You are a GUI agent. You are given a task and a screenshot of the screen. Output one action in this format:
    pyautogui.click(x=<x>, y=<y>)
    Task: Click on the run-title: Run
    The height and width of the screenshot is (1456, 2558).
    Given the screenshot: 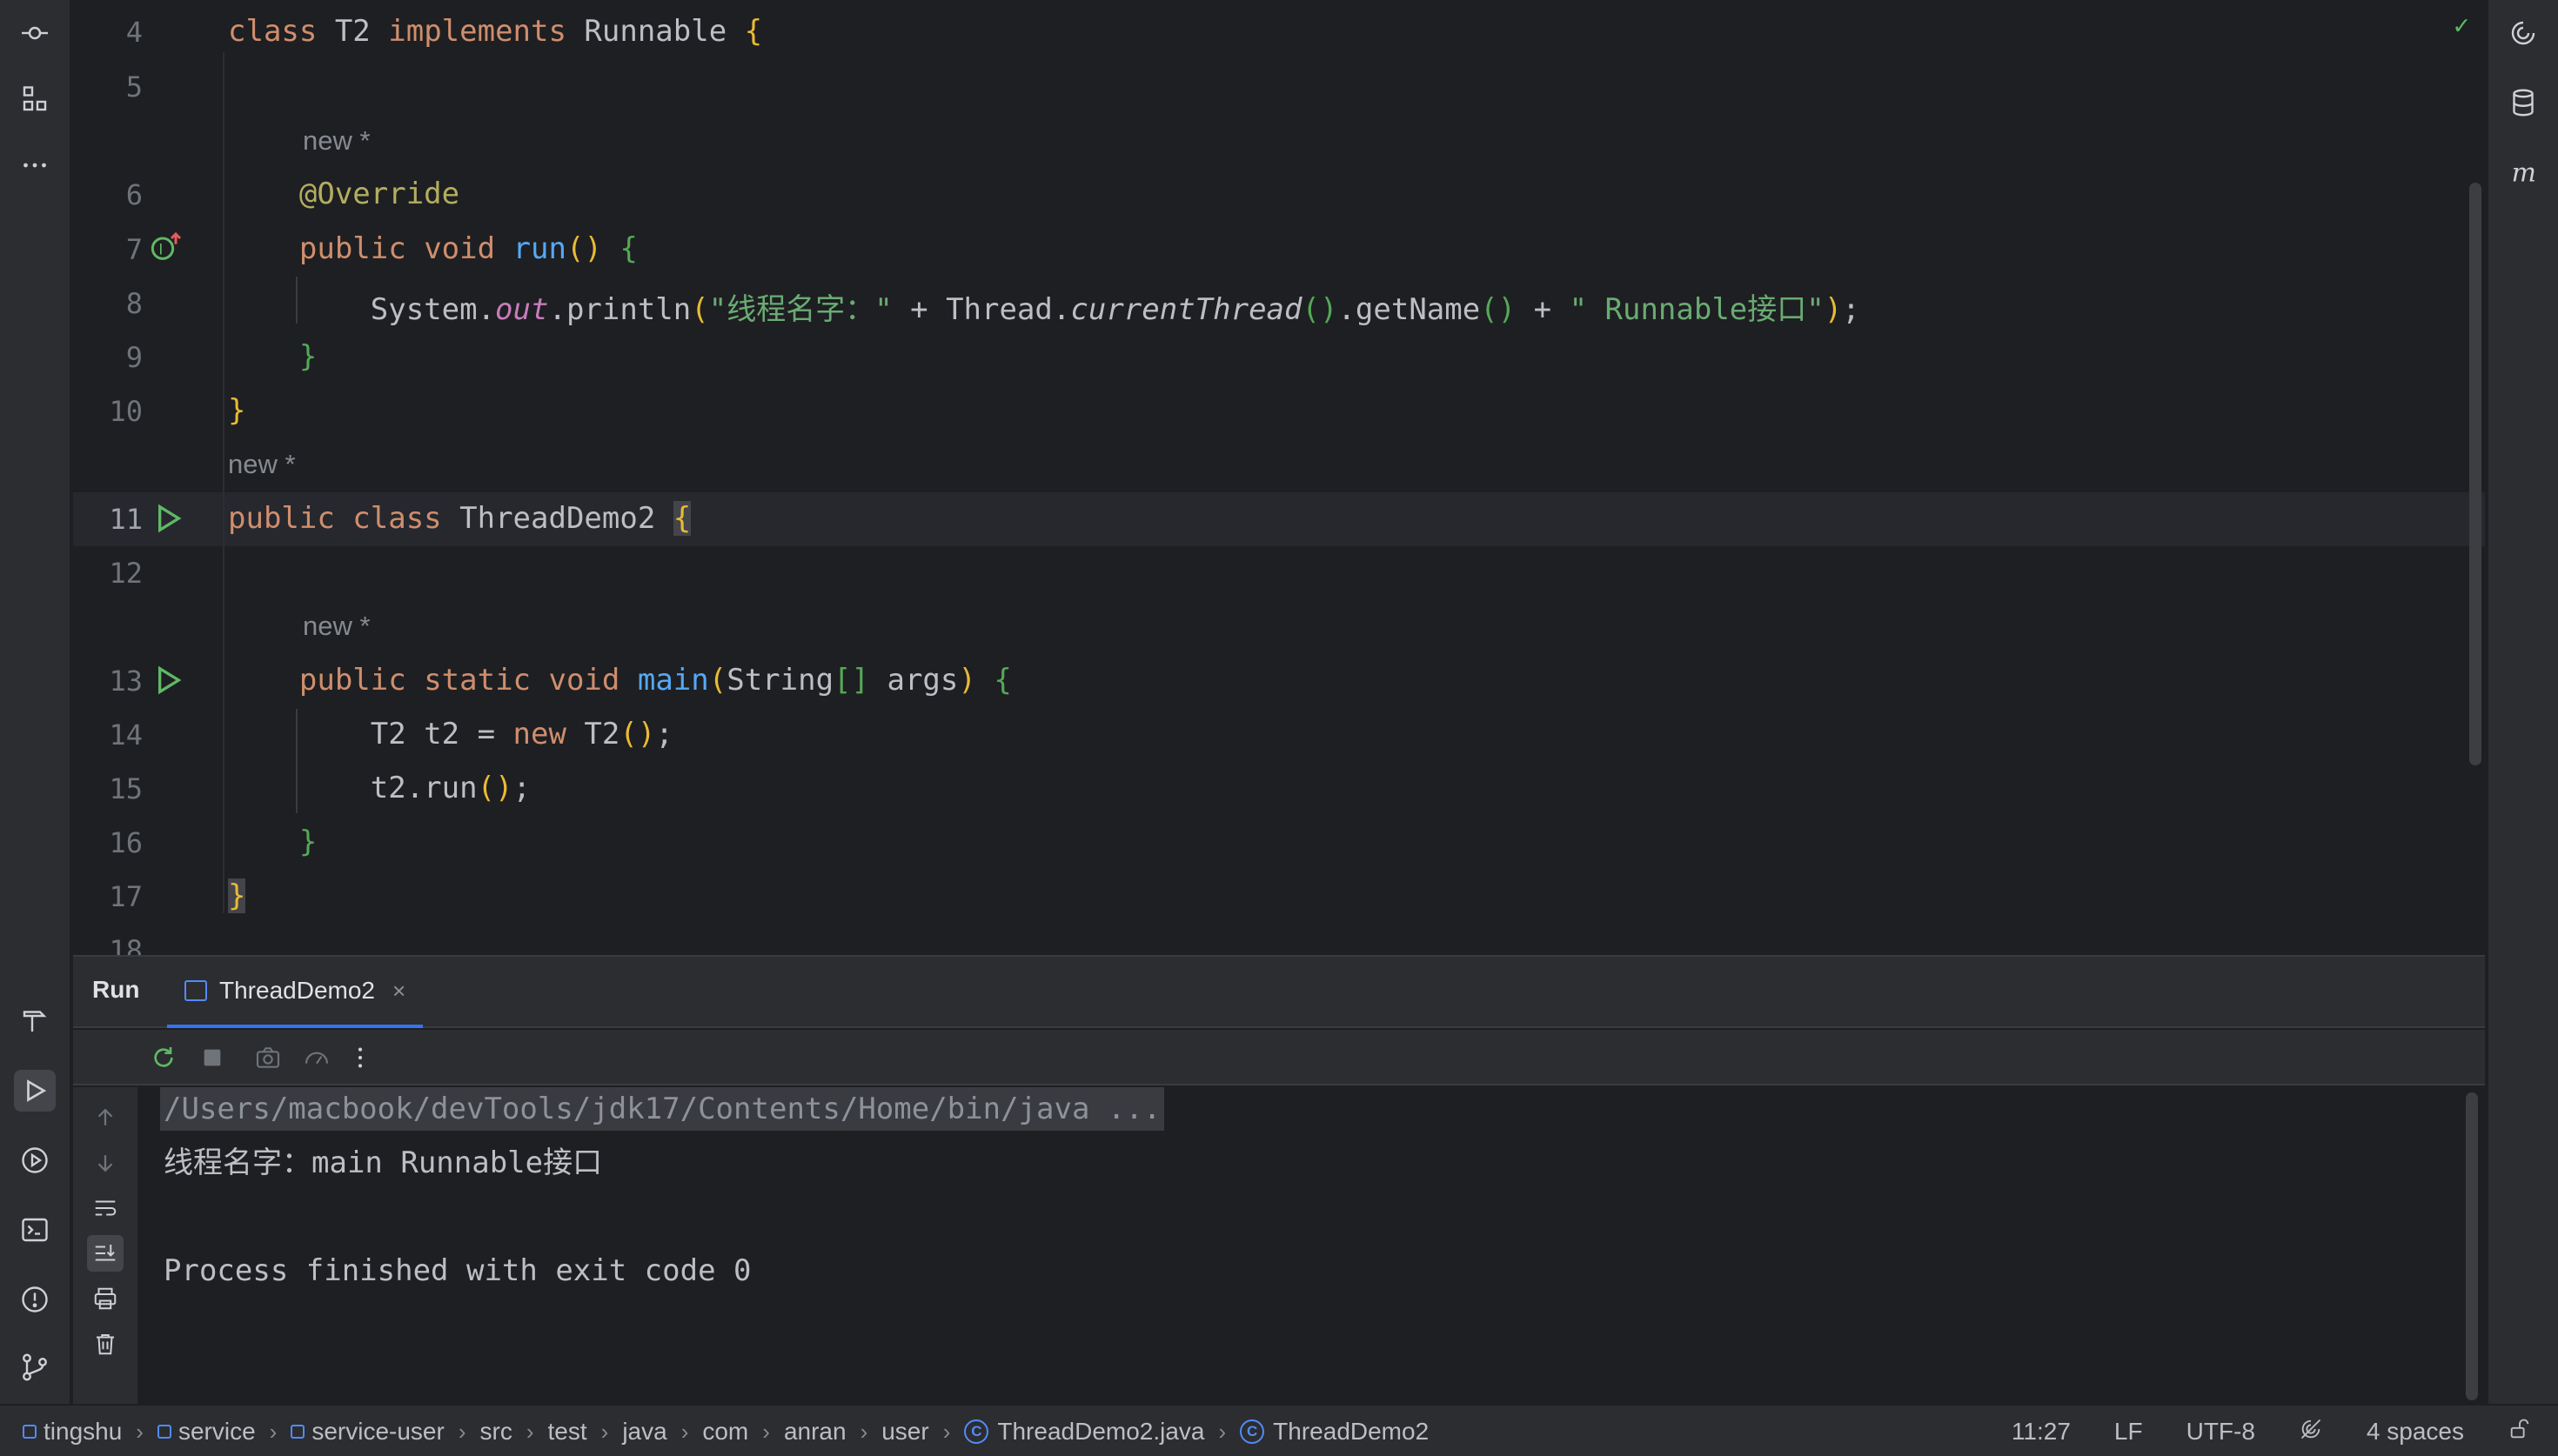 What is the action you would take?
    pyautogui.click(x=116, y=989)
    